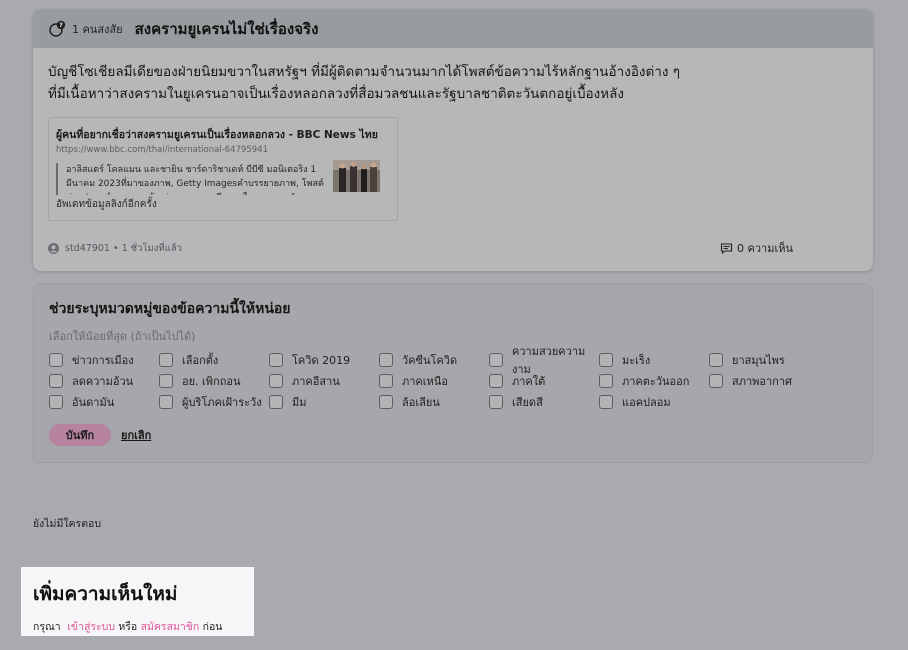 The height and width of the screenshot is (650, 908). I want to click on category-option: ผู้บริโภคเฝ้าระวัง, so click(214, 402).